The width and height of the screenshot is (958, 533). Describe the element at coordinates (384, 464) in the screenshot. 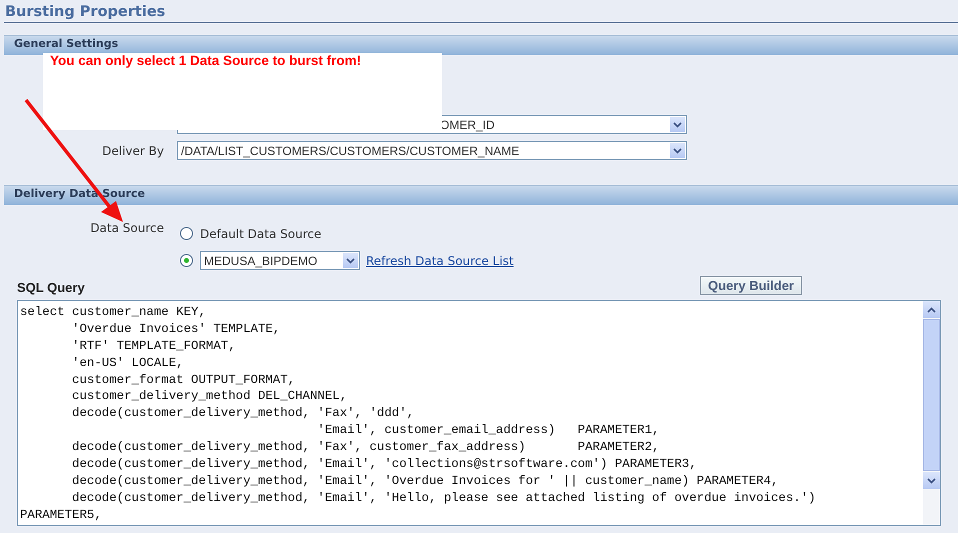

I see `code-line: decode(customer_delivery_method, 'Email', 'collections@strsoftware.com') PARAMETER3,` at that location.